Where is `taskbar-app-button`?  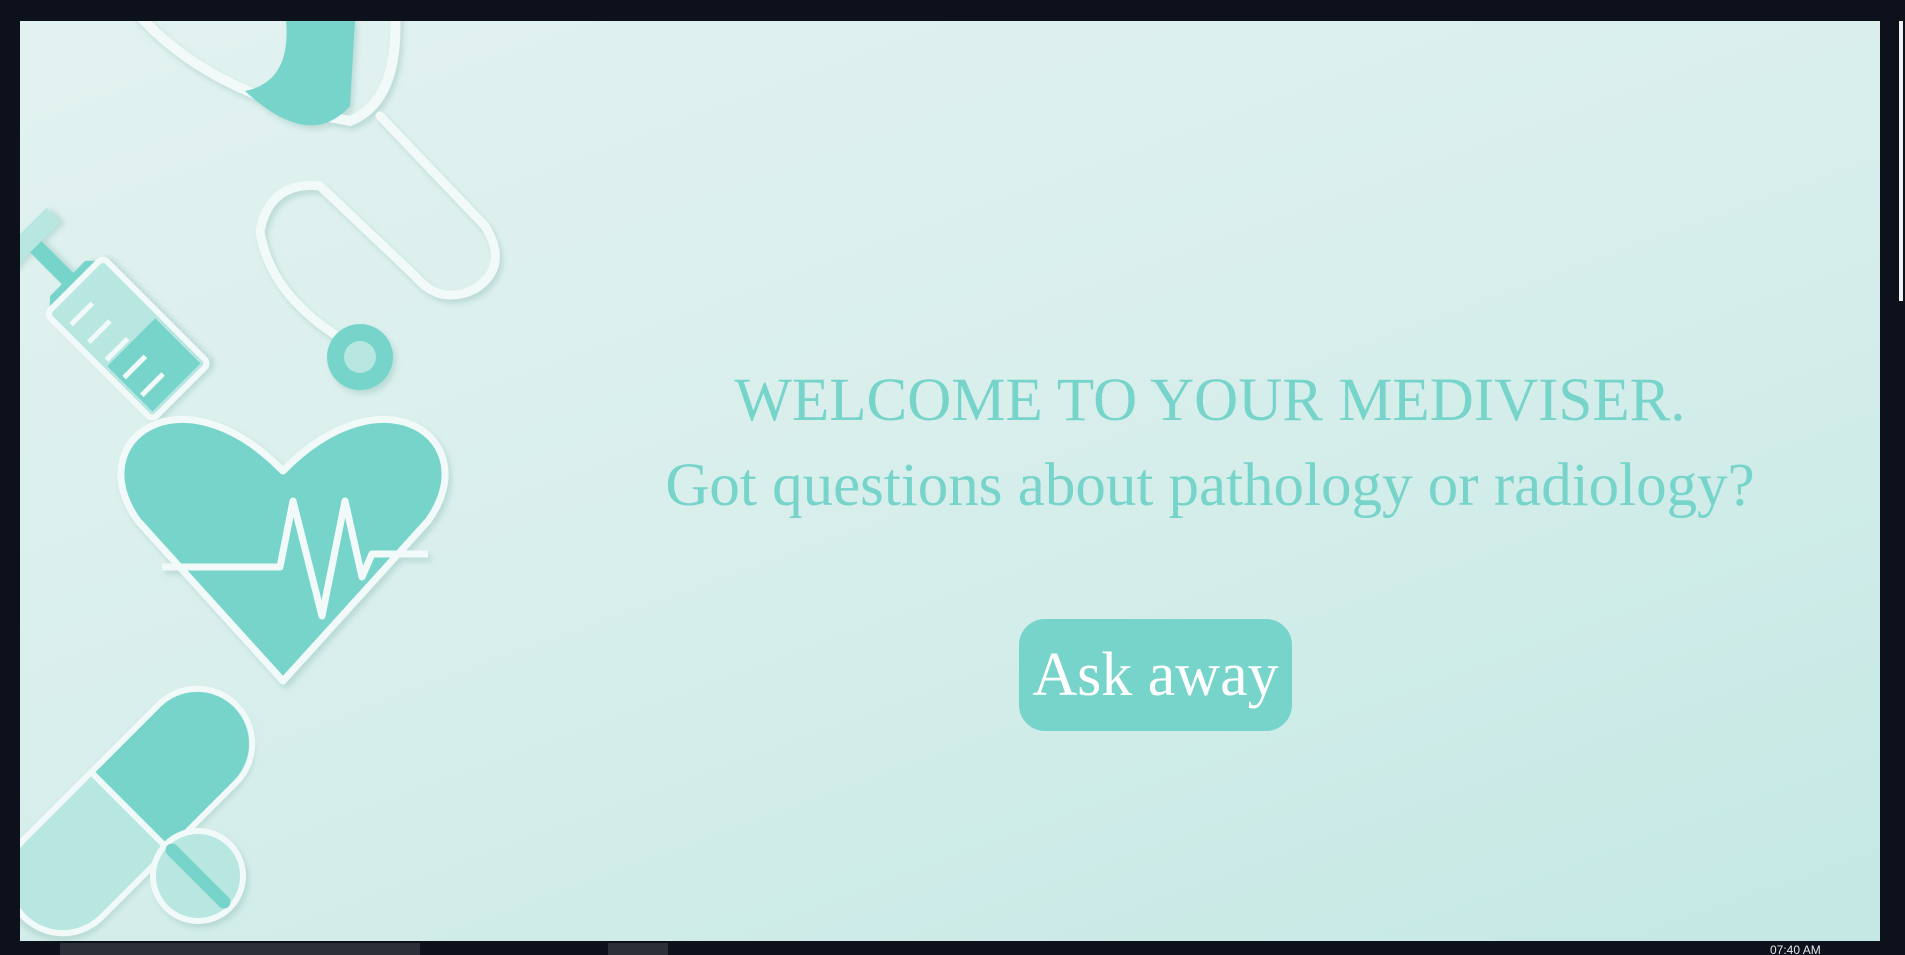
taskbar-app-button is located at coordinates (240, 949).